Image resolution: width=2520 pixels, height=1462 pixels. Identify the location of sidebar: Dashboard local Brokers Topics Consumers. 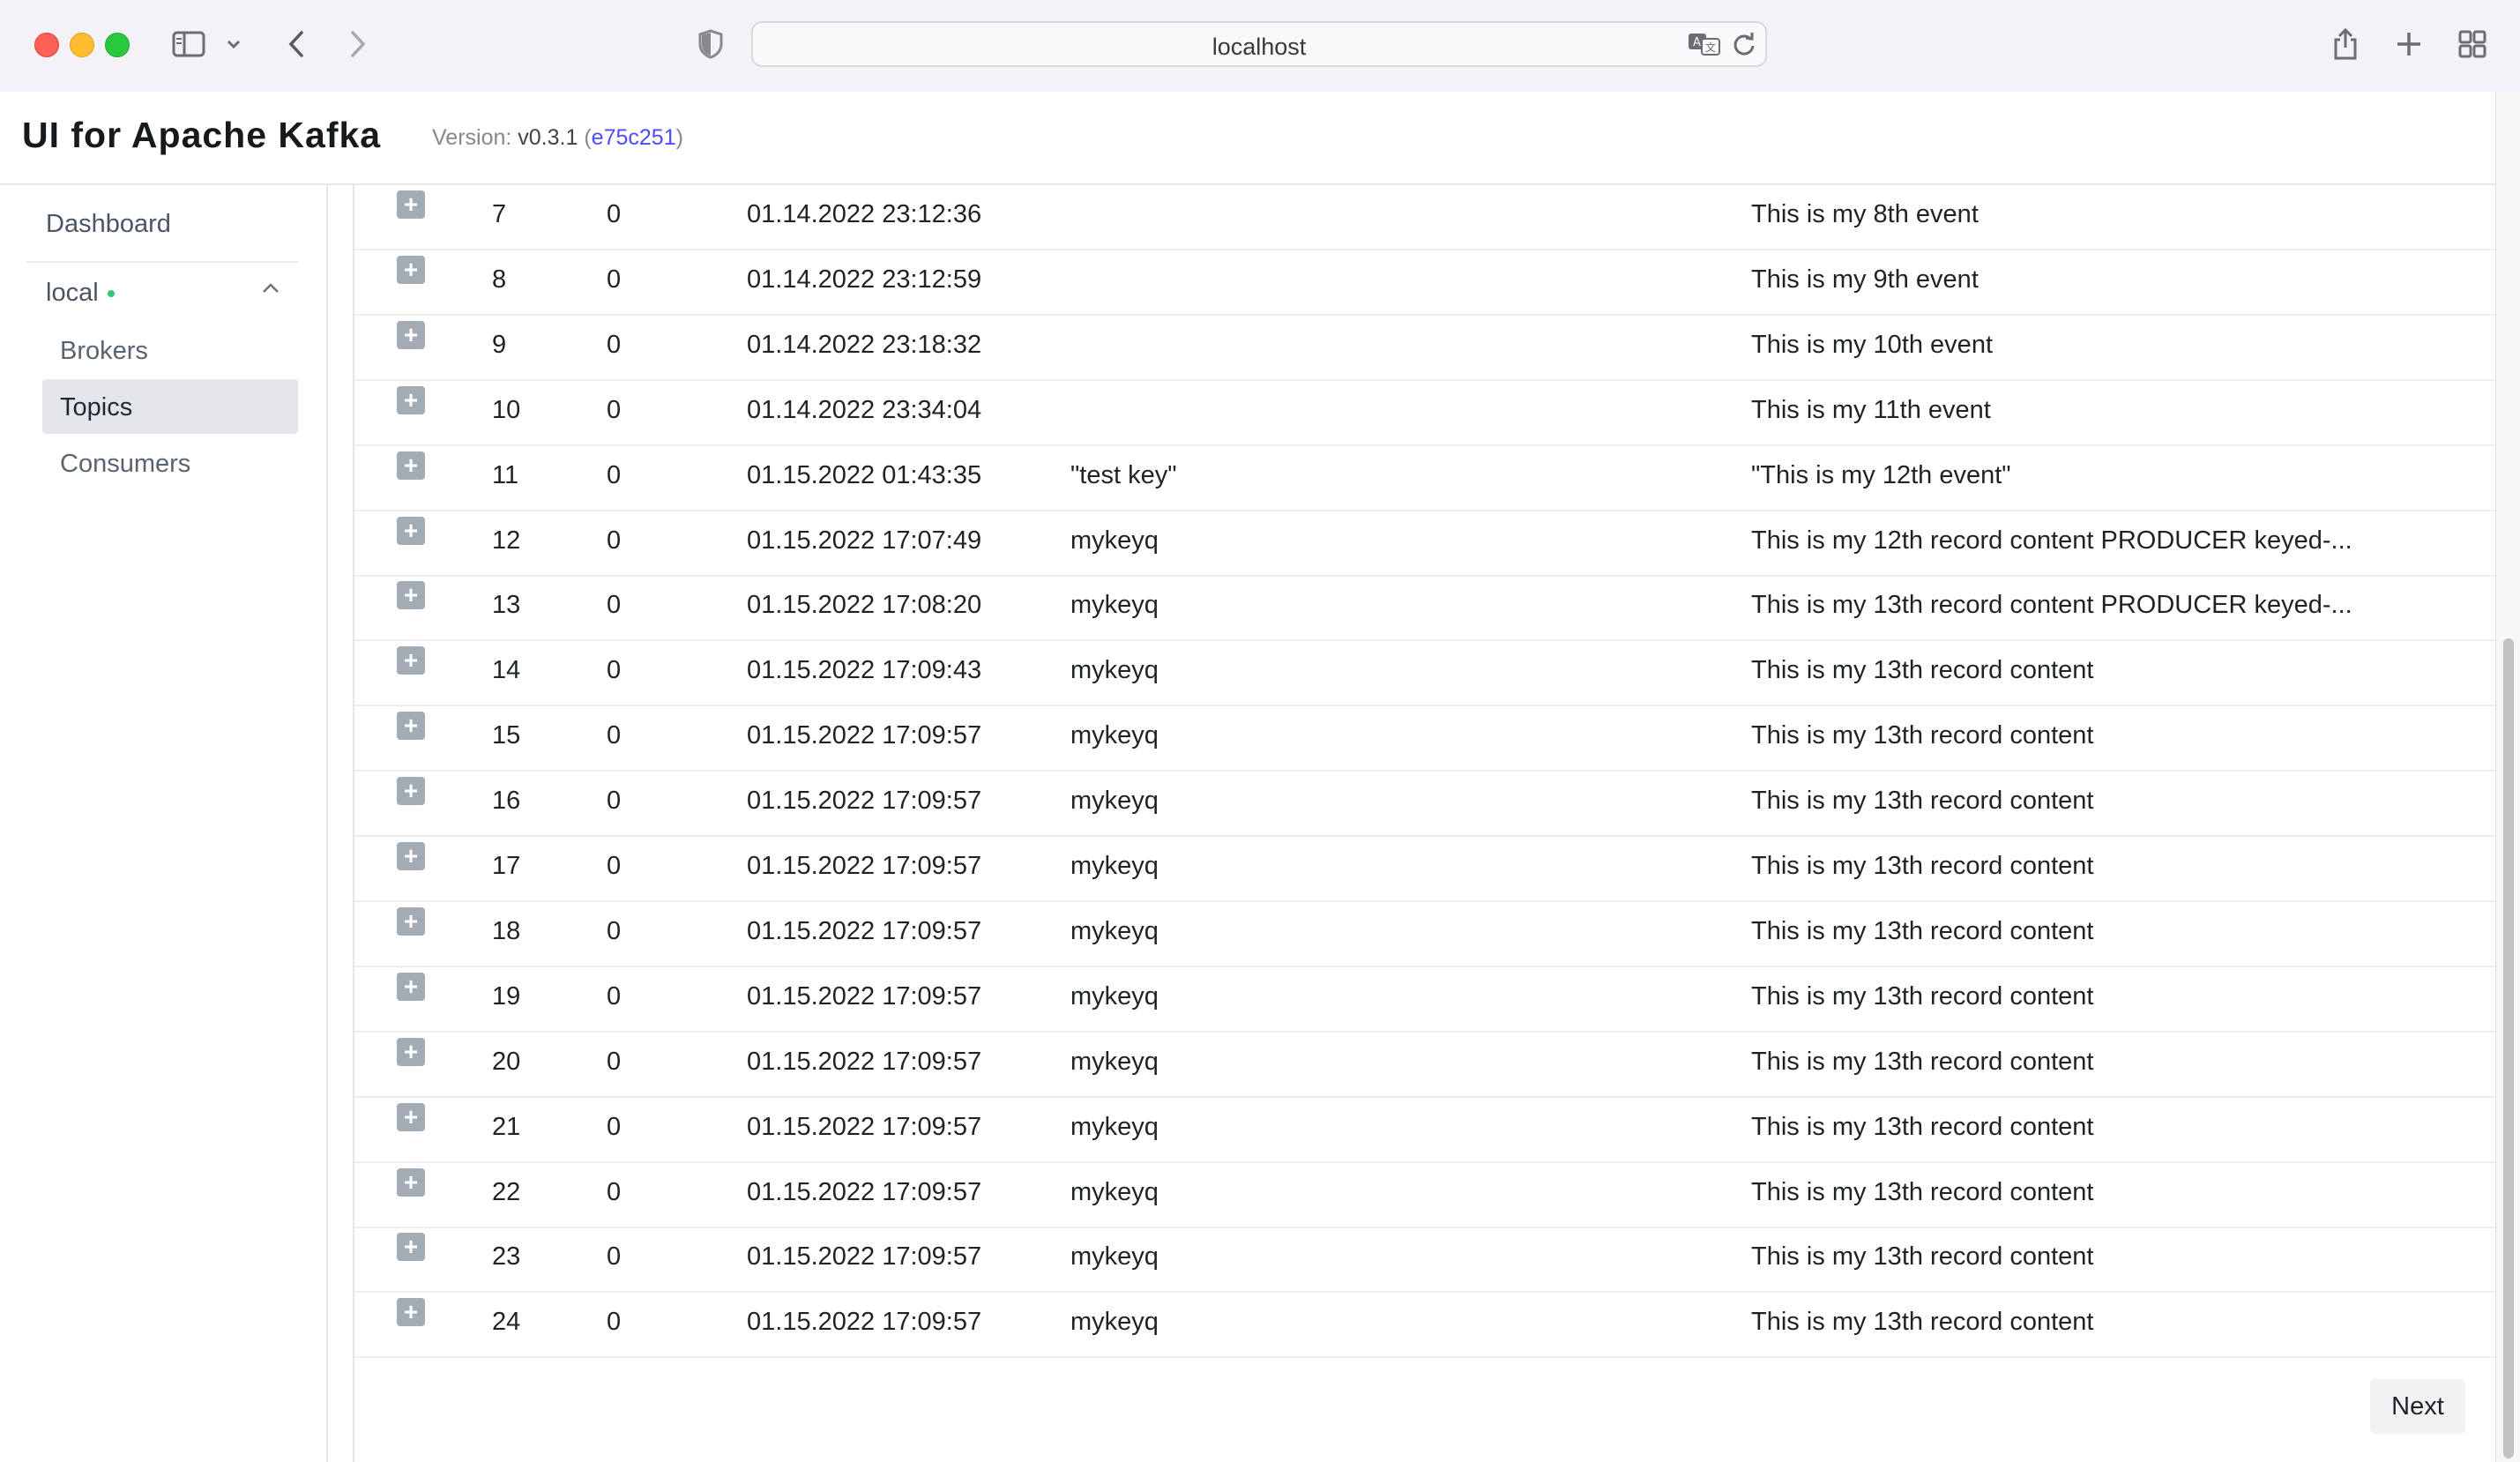
(164, 823).